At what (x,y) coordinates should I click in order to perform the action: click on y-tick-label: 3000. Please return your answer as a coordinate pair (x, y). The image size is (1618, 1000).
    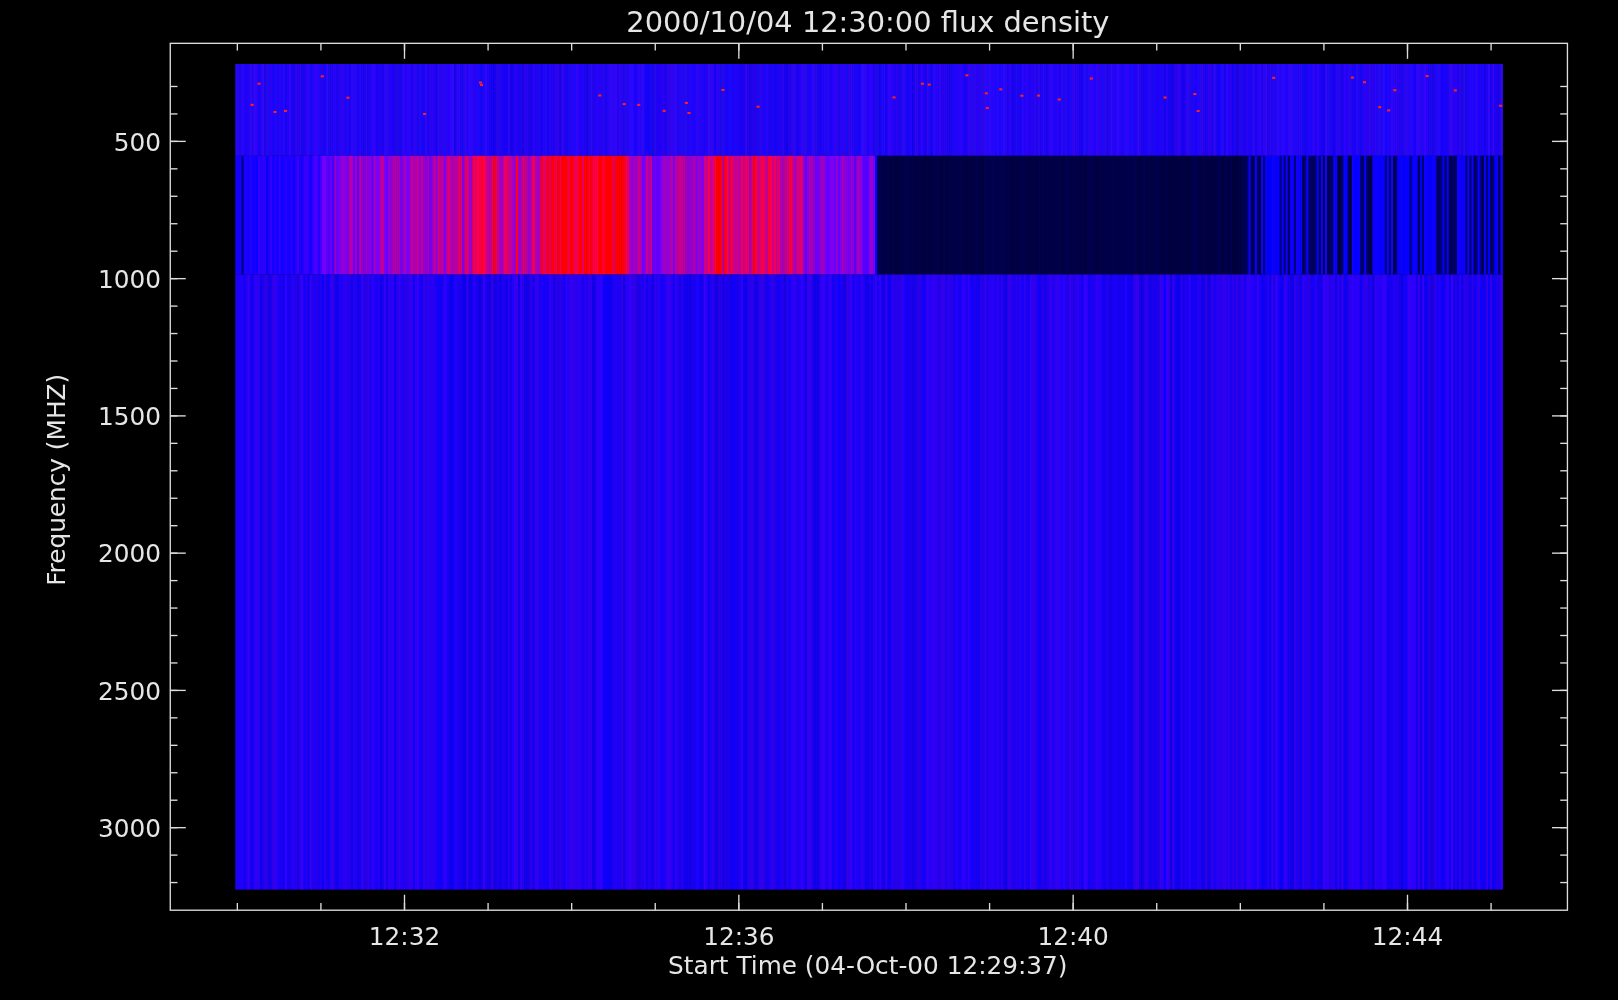
    Looking at the image, I should click on (129, 828).